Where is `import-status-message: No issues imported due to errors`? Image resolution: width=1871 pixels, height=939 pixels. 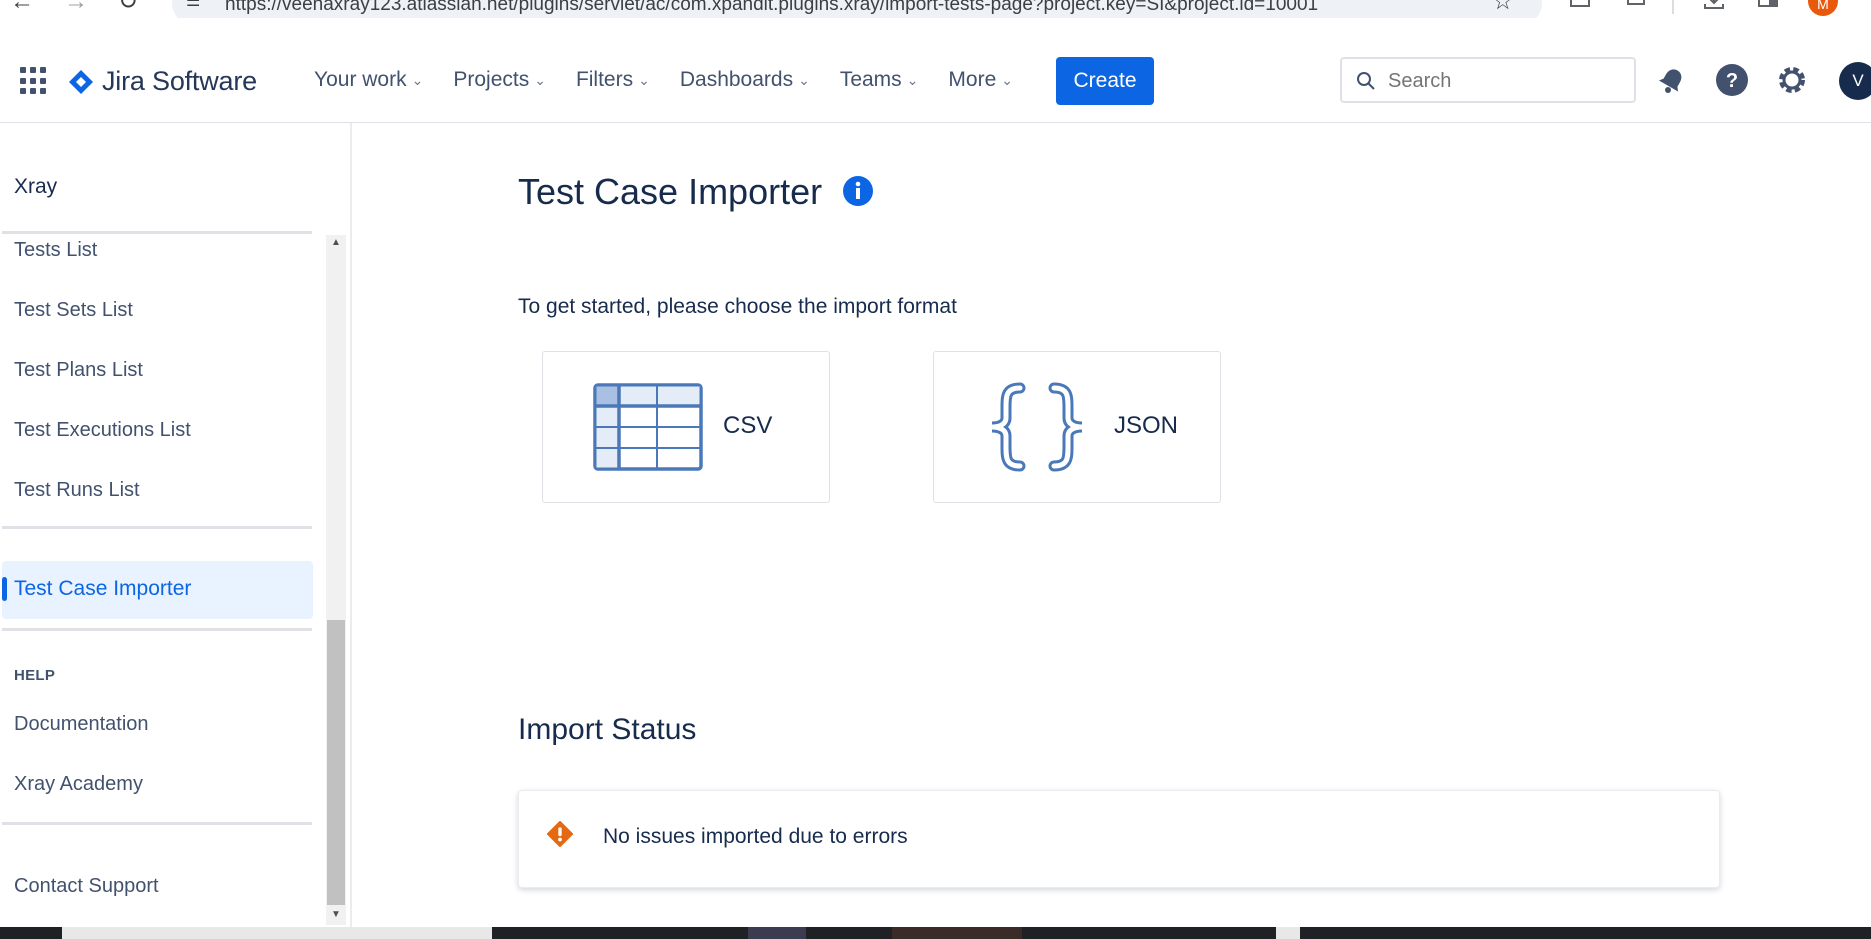
import-status-message: No issues imported due to errors is located at coordinates (755, 836).